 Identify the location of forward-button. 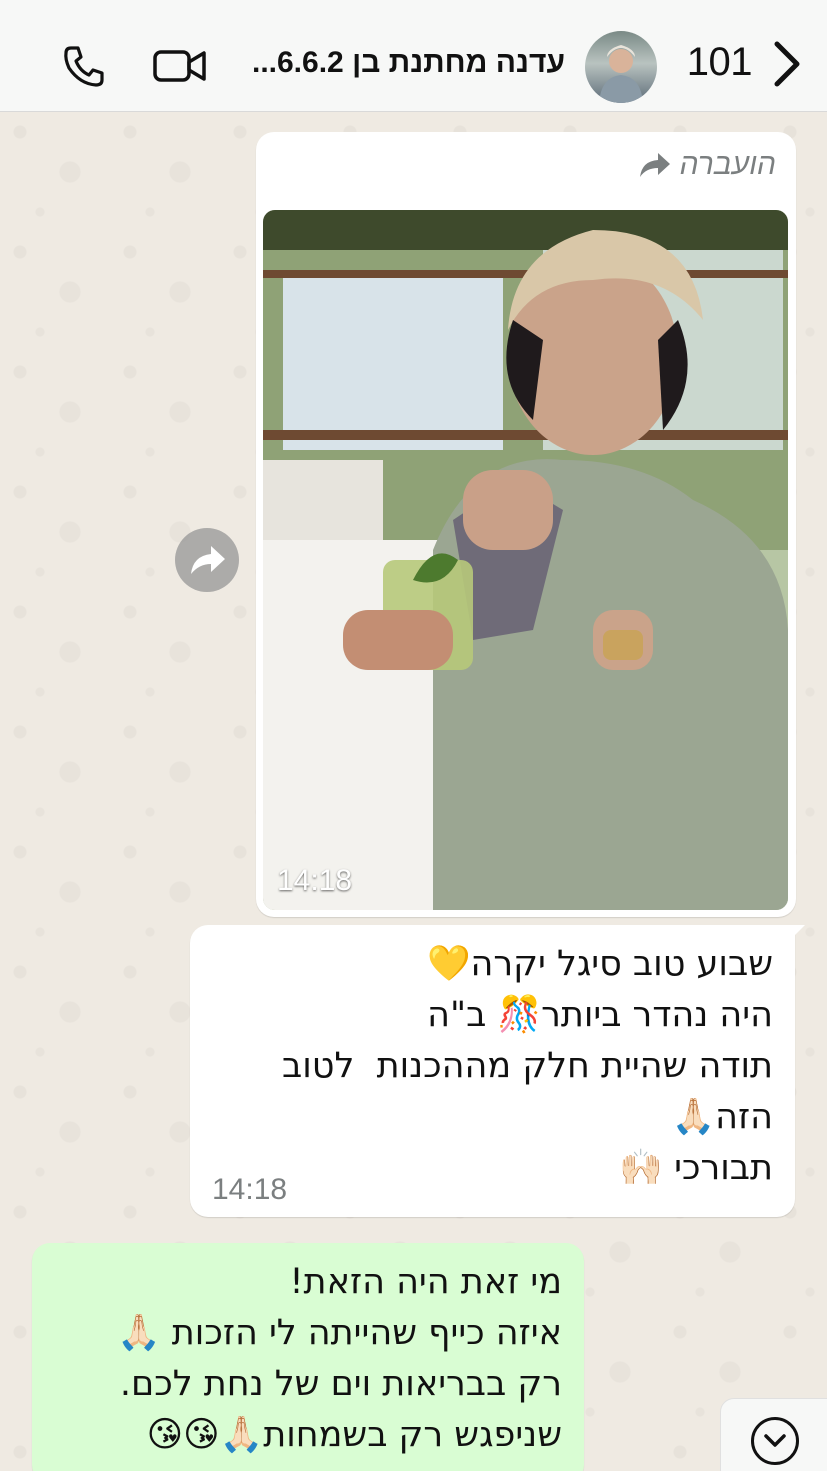
(207, 560).